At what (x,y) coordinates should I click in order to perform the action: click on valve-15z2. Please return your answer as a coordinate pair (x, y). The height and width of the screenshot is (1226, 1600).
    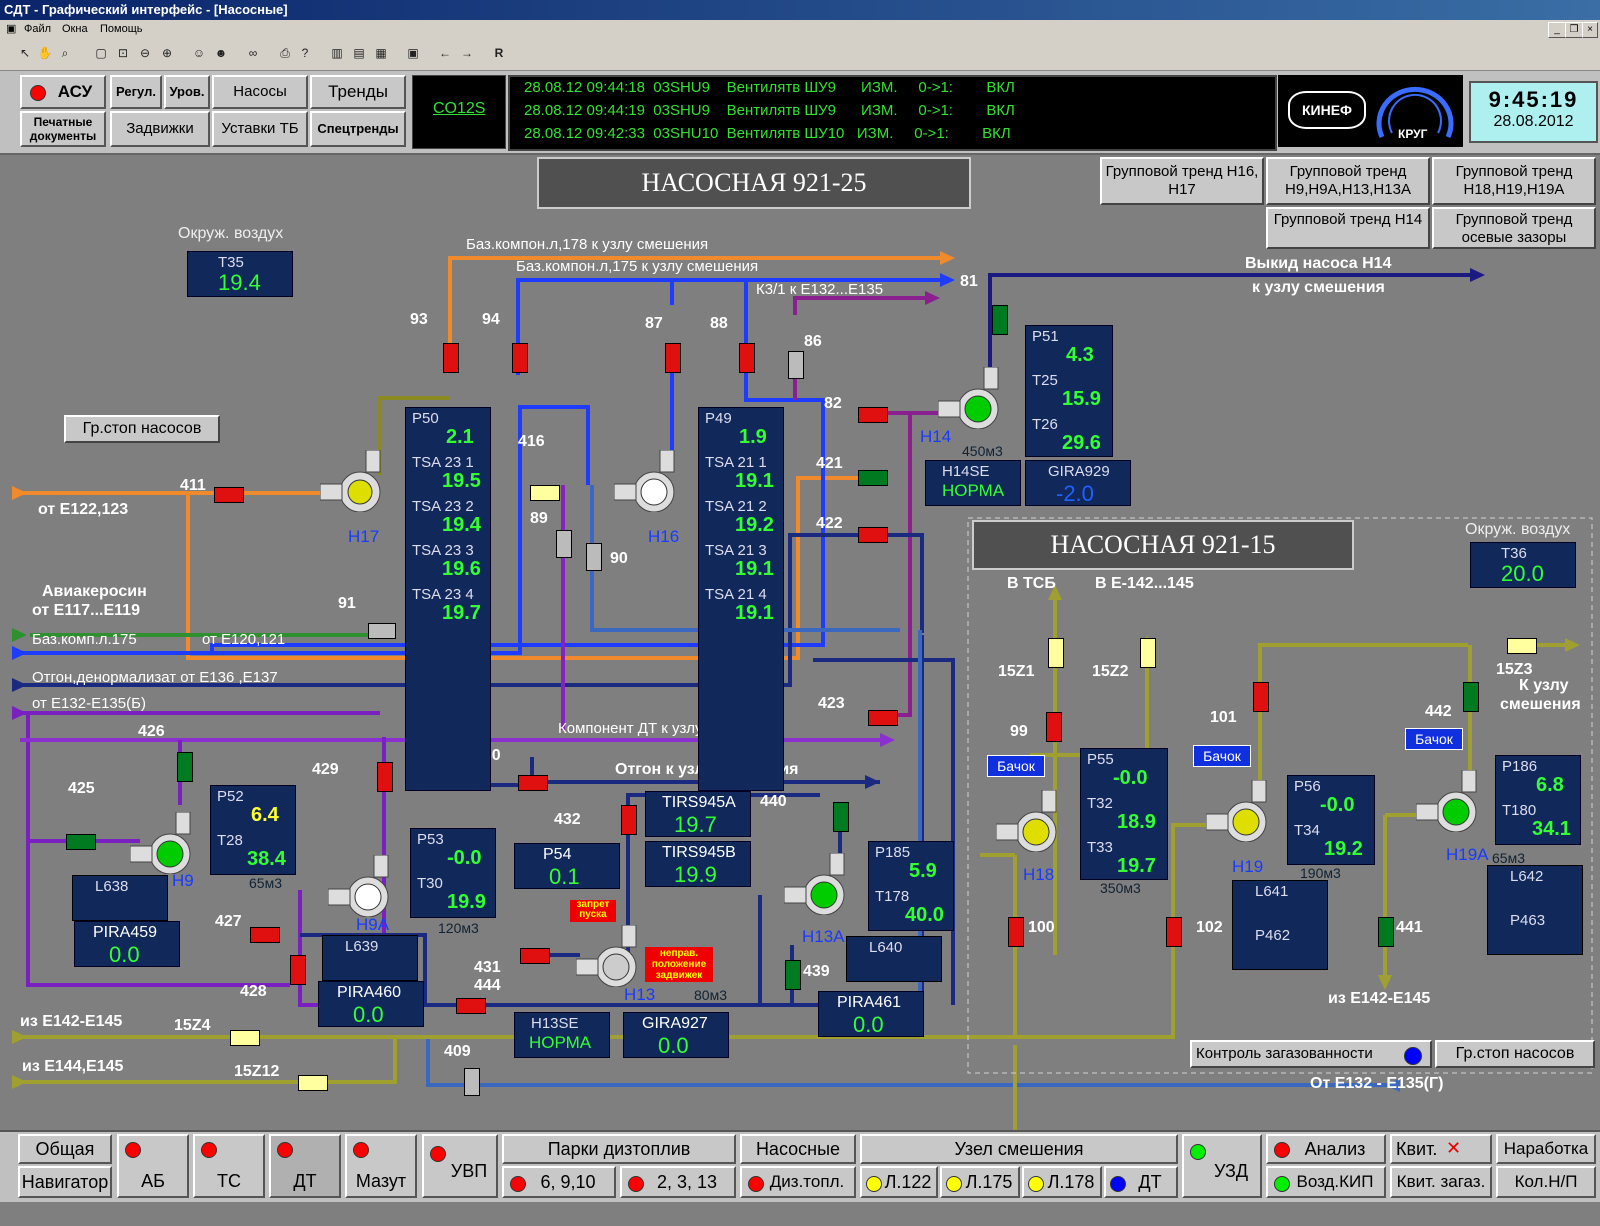
    Looking at the image, I should click on (1148, 653).